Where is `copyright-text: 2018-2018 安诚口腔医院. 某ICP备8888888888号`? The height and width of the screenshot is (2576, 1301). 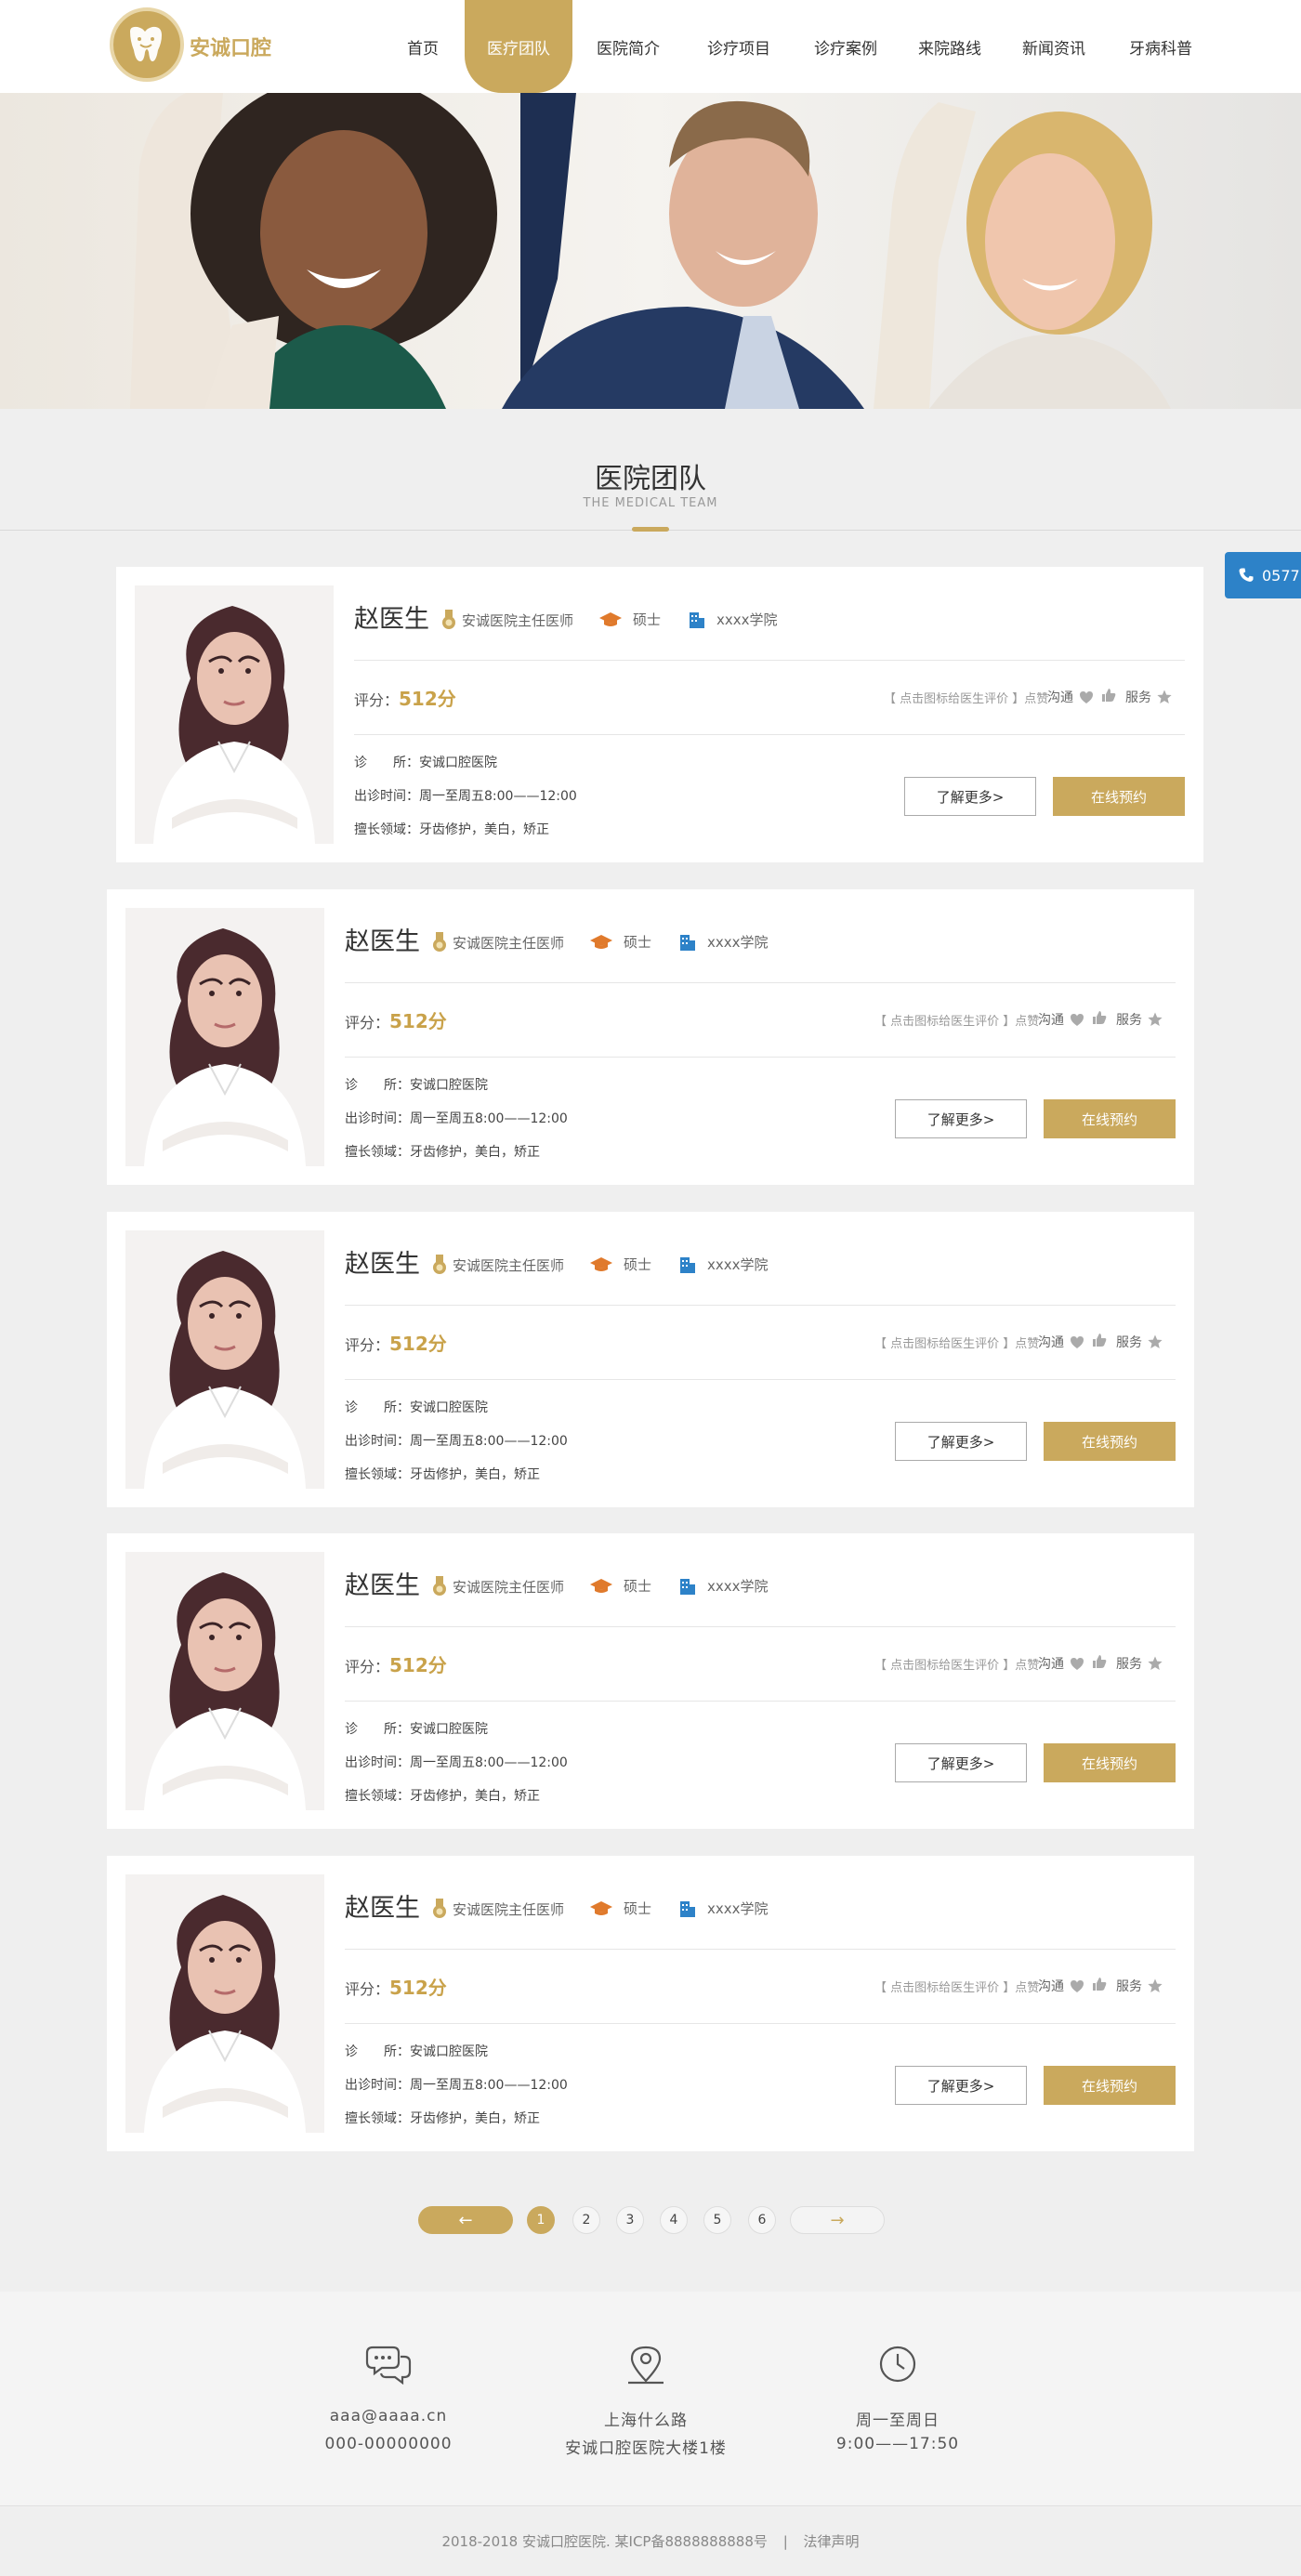 copyright-text: 2018-2018 安诚口腔医院. 某ICP备8888888888号 is located at coordinates (605, 2541).